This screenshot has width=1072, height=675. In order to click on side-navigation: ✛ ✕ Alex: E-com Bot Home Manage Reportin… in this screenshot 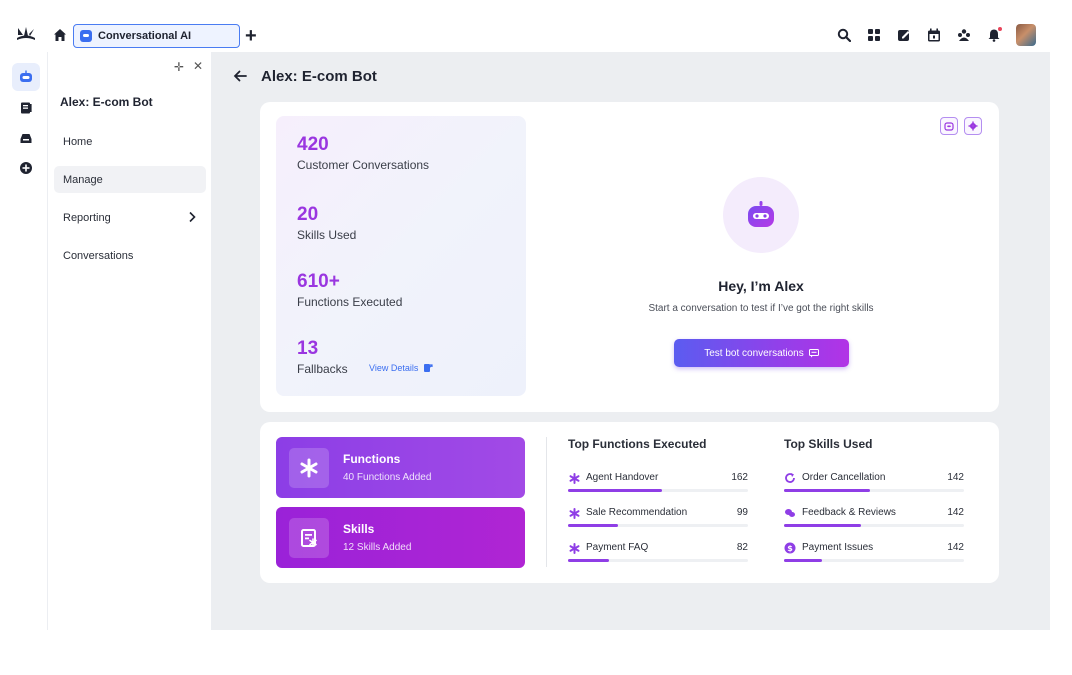, I will do `click(130, 341)`.